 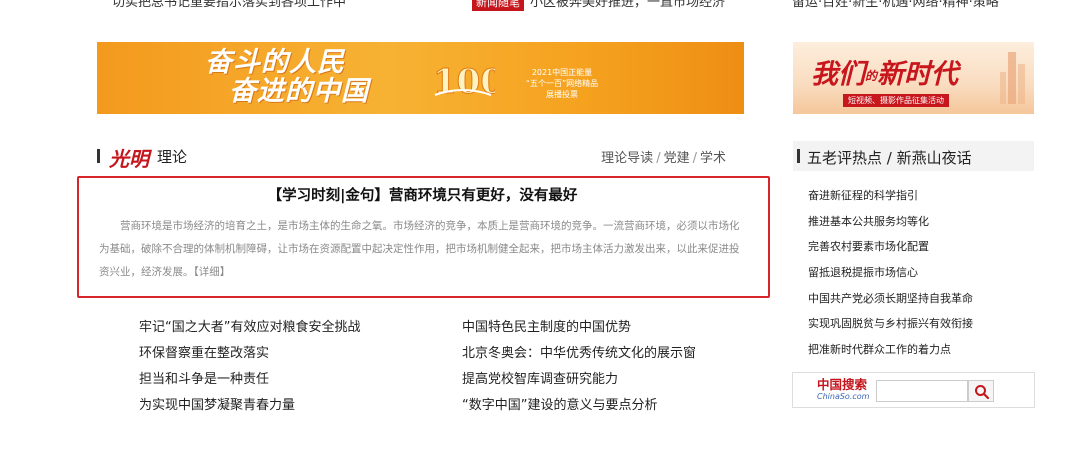 I want to click on chinaso-logo-cn: 中国搜索, so click(x=842, y=384).